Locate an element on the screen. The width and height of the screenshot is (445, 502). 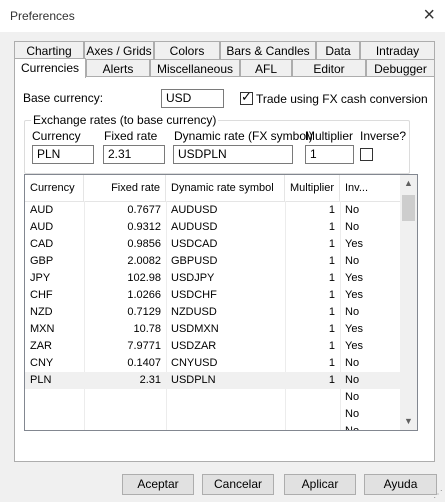
table-cell: 2.31 is located at coordinates (150, 380).